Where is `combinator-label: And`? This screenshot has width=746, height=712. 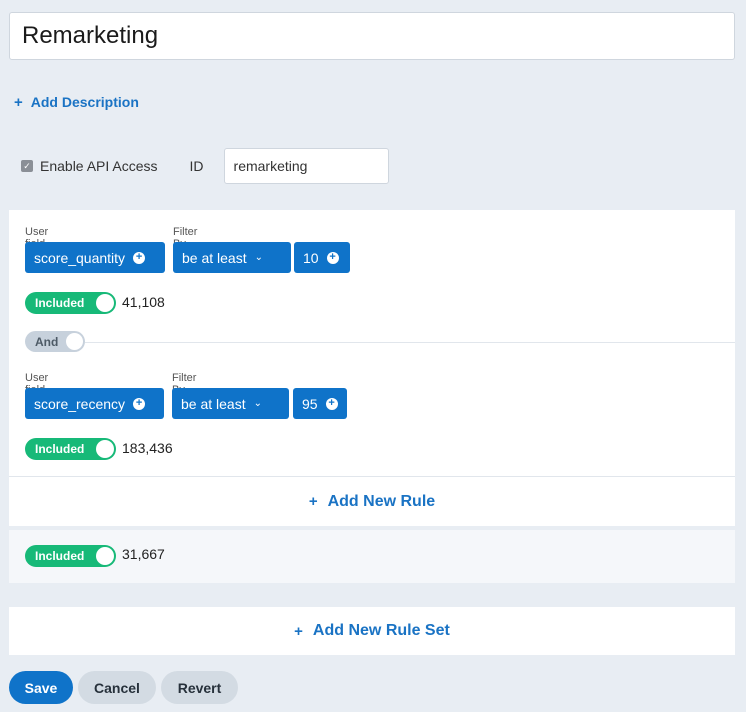
combinator-label: And is located at coordinates (47, 341).